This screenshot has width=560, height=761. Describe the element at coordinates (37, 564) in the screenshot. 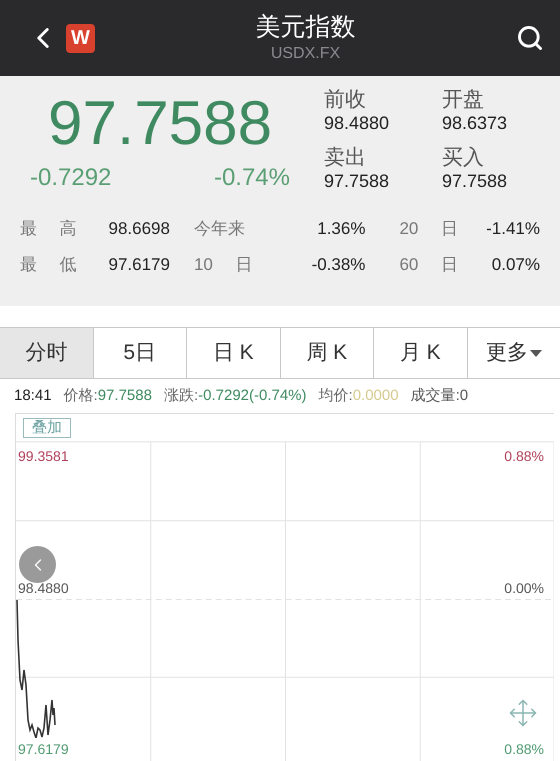

I see `back-button` at that location.